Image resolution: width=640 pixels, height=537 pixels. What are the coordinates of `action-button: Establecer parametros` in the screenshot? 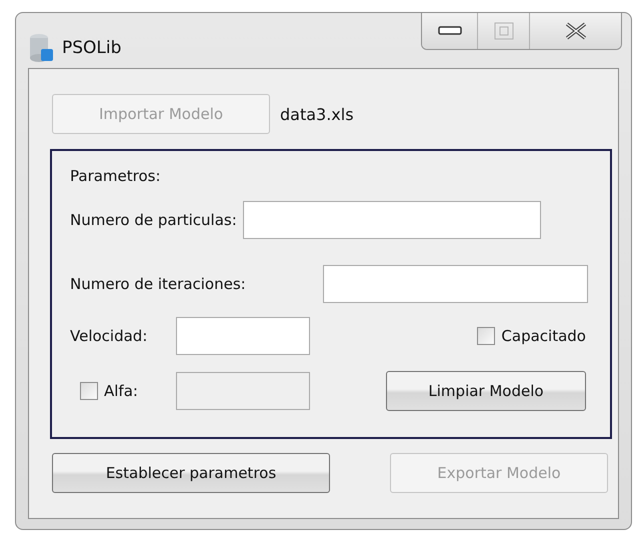 It's located at (191, 473).